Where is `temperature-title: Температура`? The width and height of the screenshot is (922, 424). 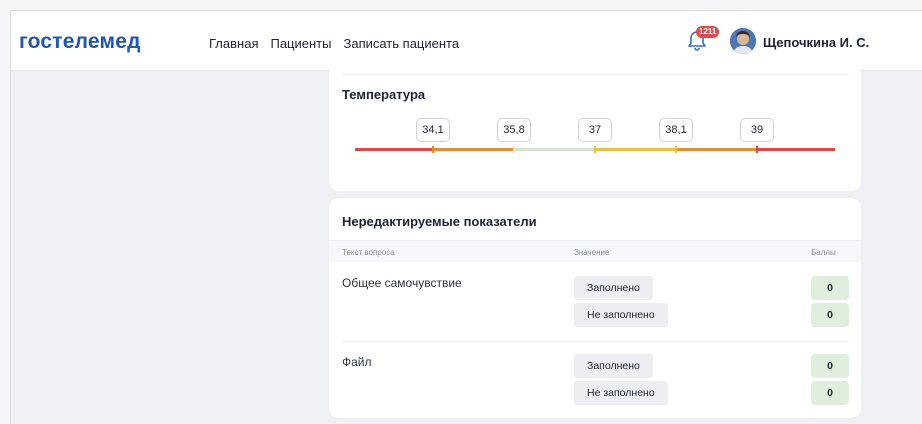 temperature-title: Температура is located at coordinates (384, 94).